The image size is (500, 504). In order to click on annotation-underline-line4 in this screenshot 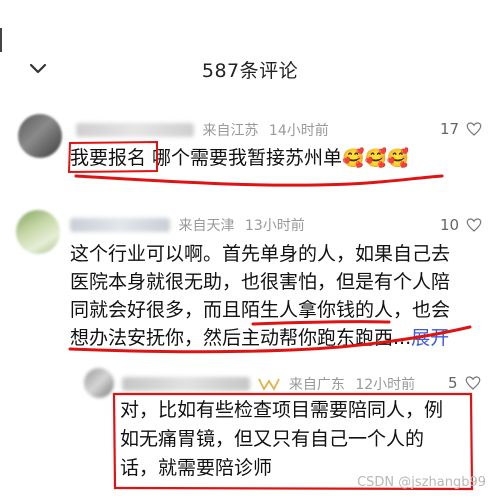, I will do `click(270, 339)`.